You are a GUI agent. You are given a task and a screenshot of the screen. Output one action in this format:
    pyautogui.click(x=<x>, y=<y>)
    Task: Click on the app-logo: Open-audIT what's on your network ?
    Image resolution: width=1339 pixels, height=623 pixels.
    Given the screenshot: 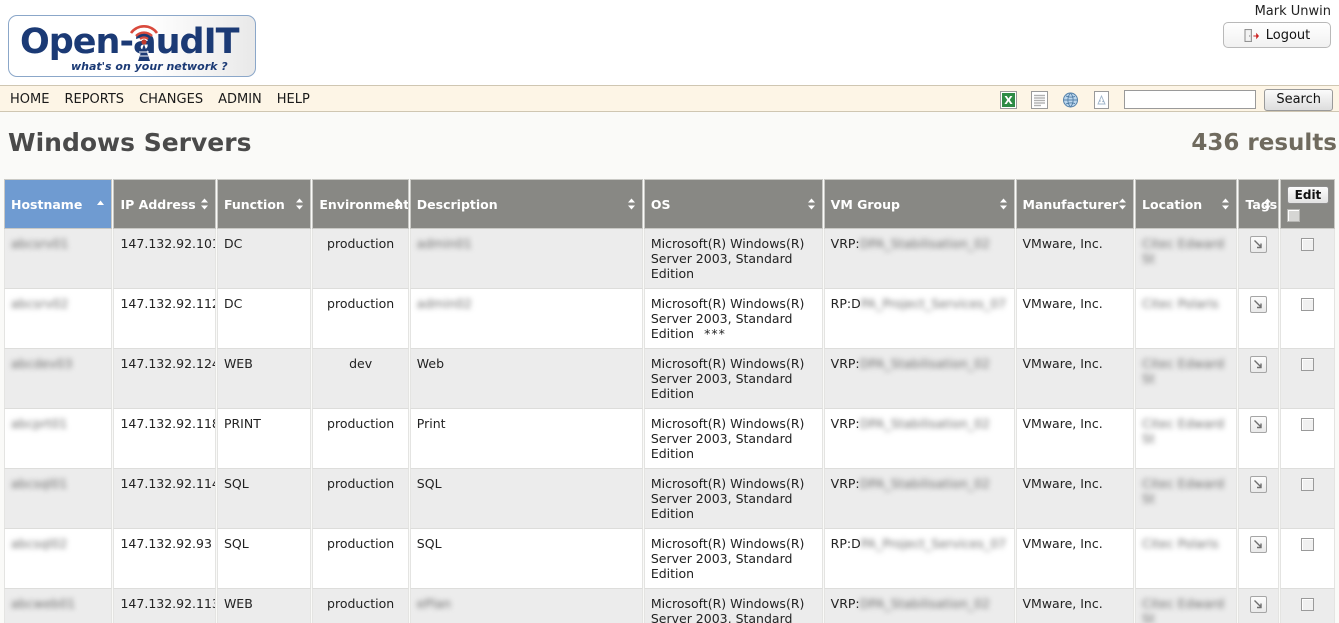 What is the action you would take?
    pyautogui.click(x=132, y=46)
    